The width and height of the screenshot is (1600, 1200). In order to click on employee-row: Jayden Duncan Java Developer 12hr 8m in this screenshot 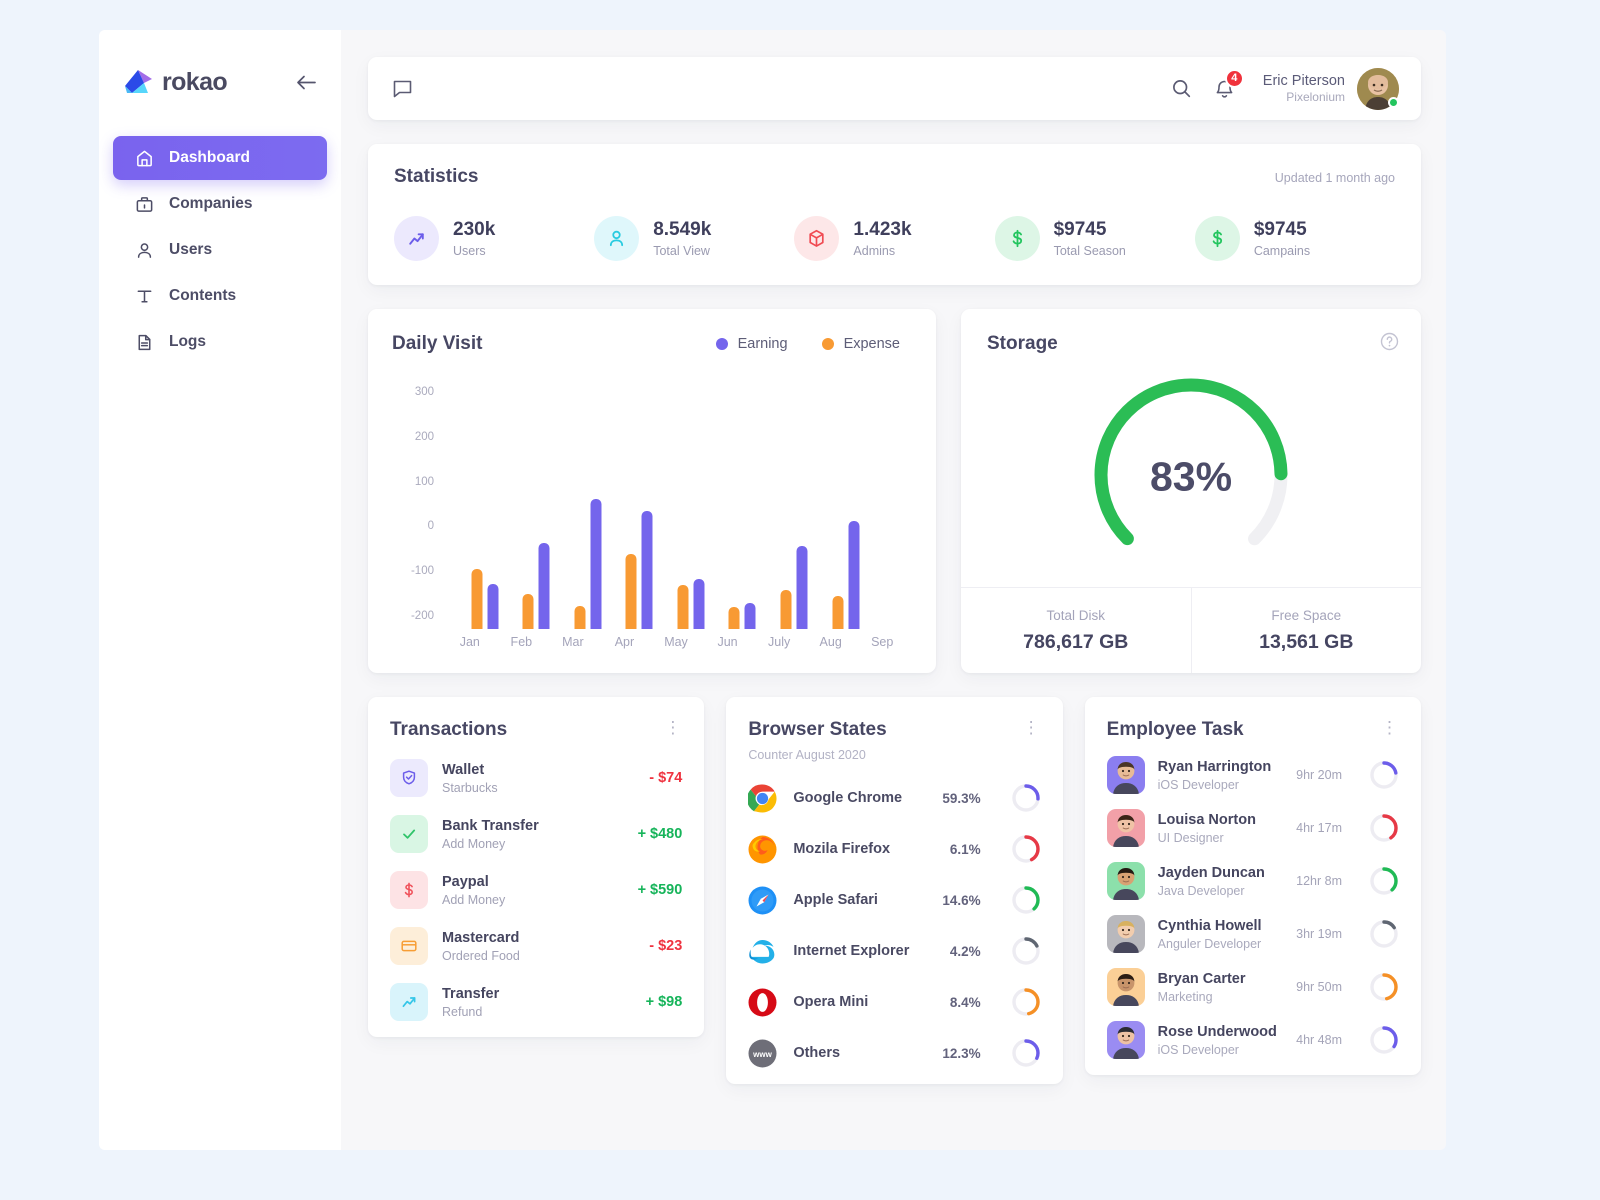, I will do `click(1252, 881)`.